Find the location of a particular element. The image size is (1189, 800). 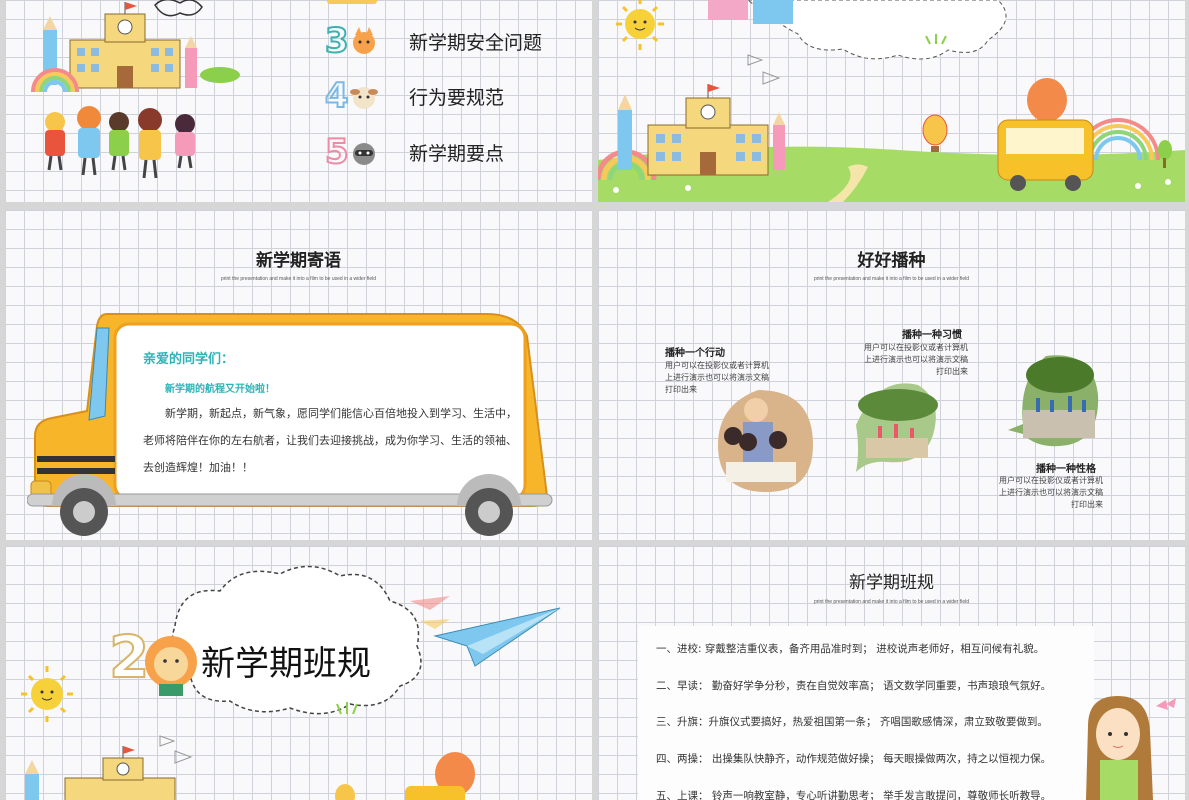

toc-item-3: 3 新学期安全问题 is located at coordinates (433, 41).